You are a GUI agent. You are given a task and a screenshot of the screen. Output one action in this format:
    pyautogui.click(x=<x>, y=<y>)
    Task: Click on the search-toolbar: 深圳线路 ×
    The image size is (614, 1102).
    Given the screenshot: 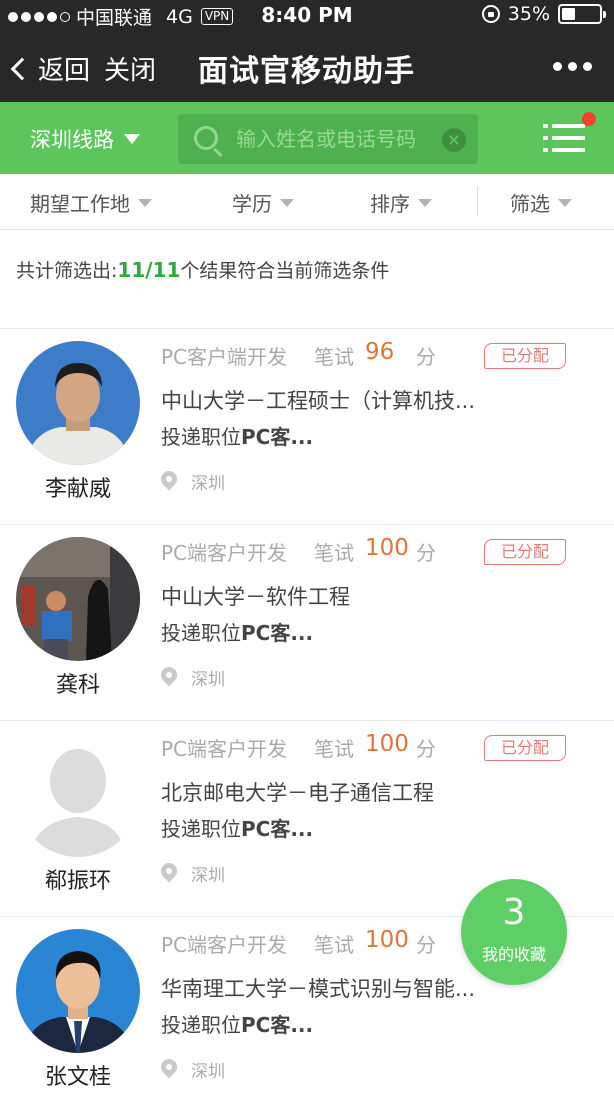 What is the action you would take?
    pyautogui.click(x=307, y=138)
    